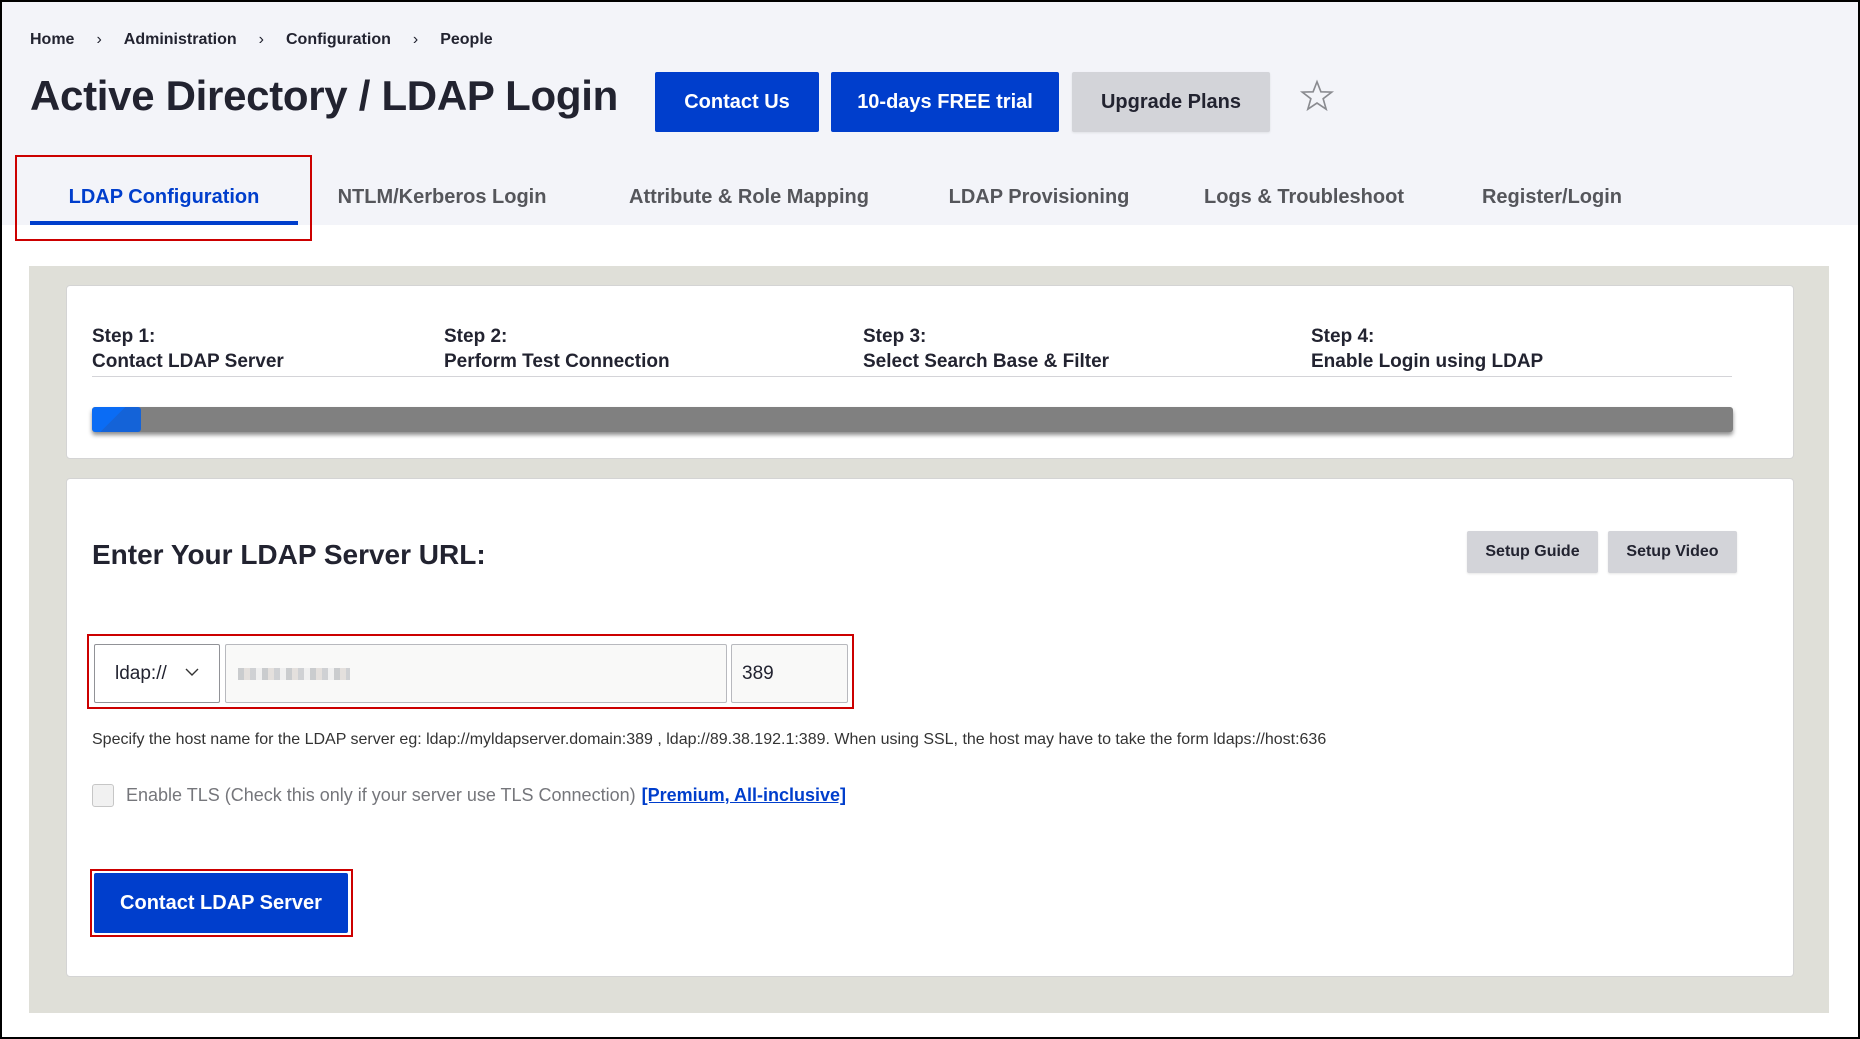  What do you see at coordinates (221, 903) in the screenshot?
I see `contact-ldap-server-button: Contact LDAP Server` at bounding box center [221, 903].